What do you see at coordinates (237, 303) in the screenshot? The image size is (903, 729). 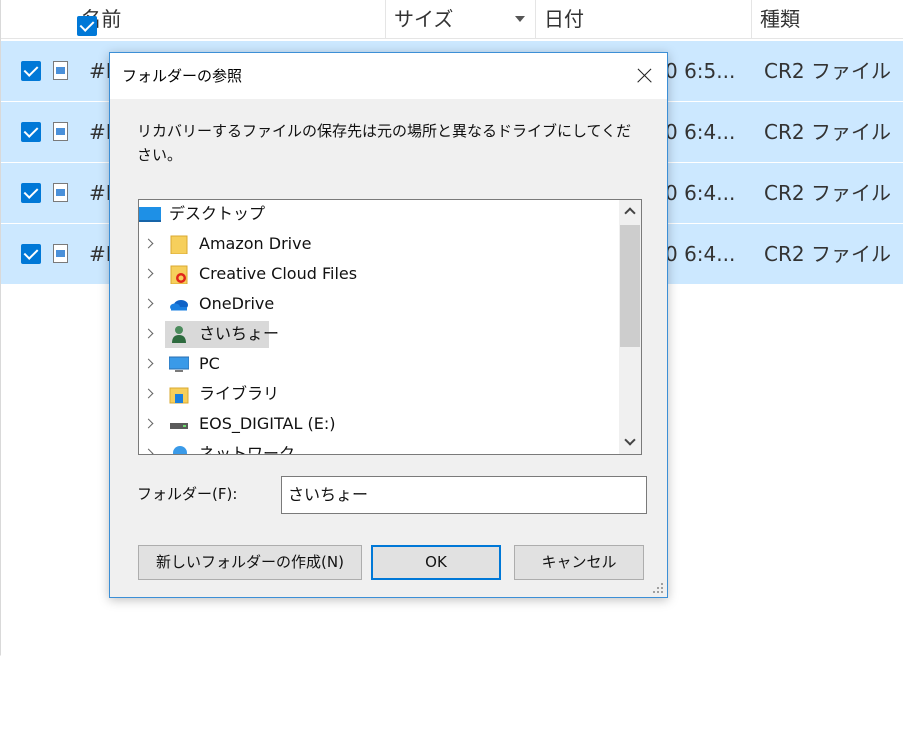 I see `tree-item-label: OneDrive` at bounding box center [237, 303].